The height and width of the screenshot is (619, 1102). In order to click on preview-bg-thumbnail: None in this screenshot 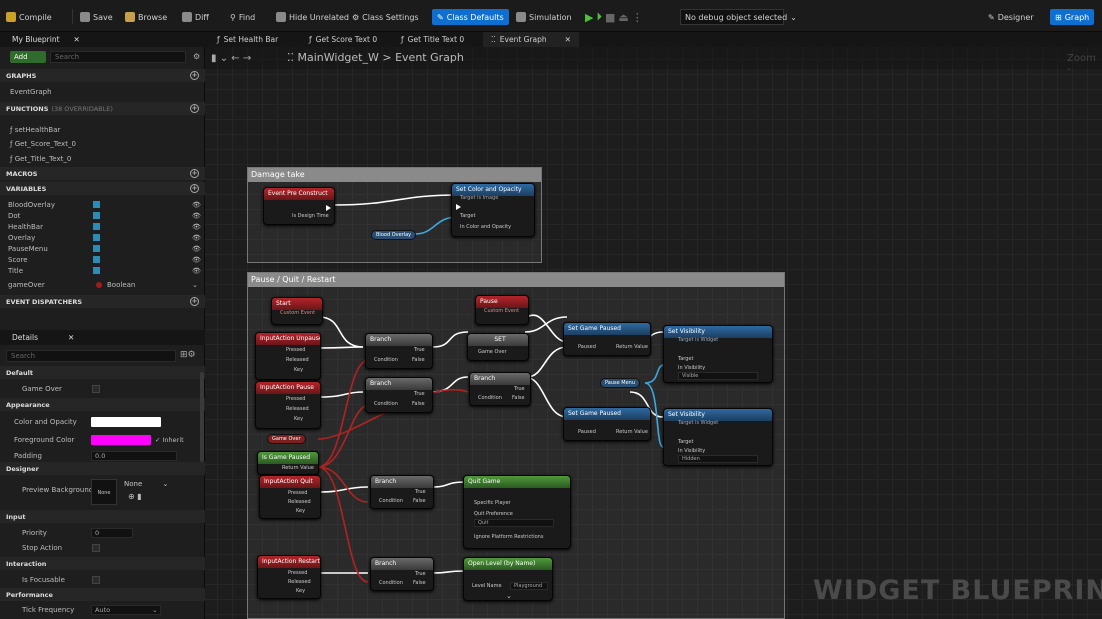, I will do `click(104, 492)`.